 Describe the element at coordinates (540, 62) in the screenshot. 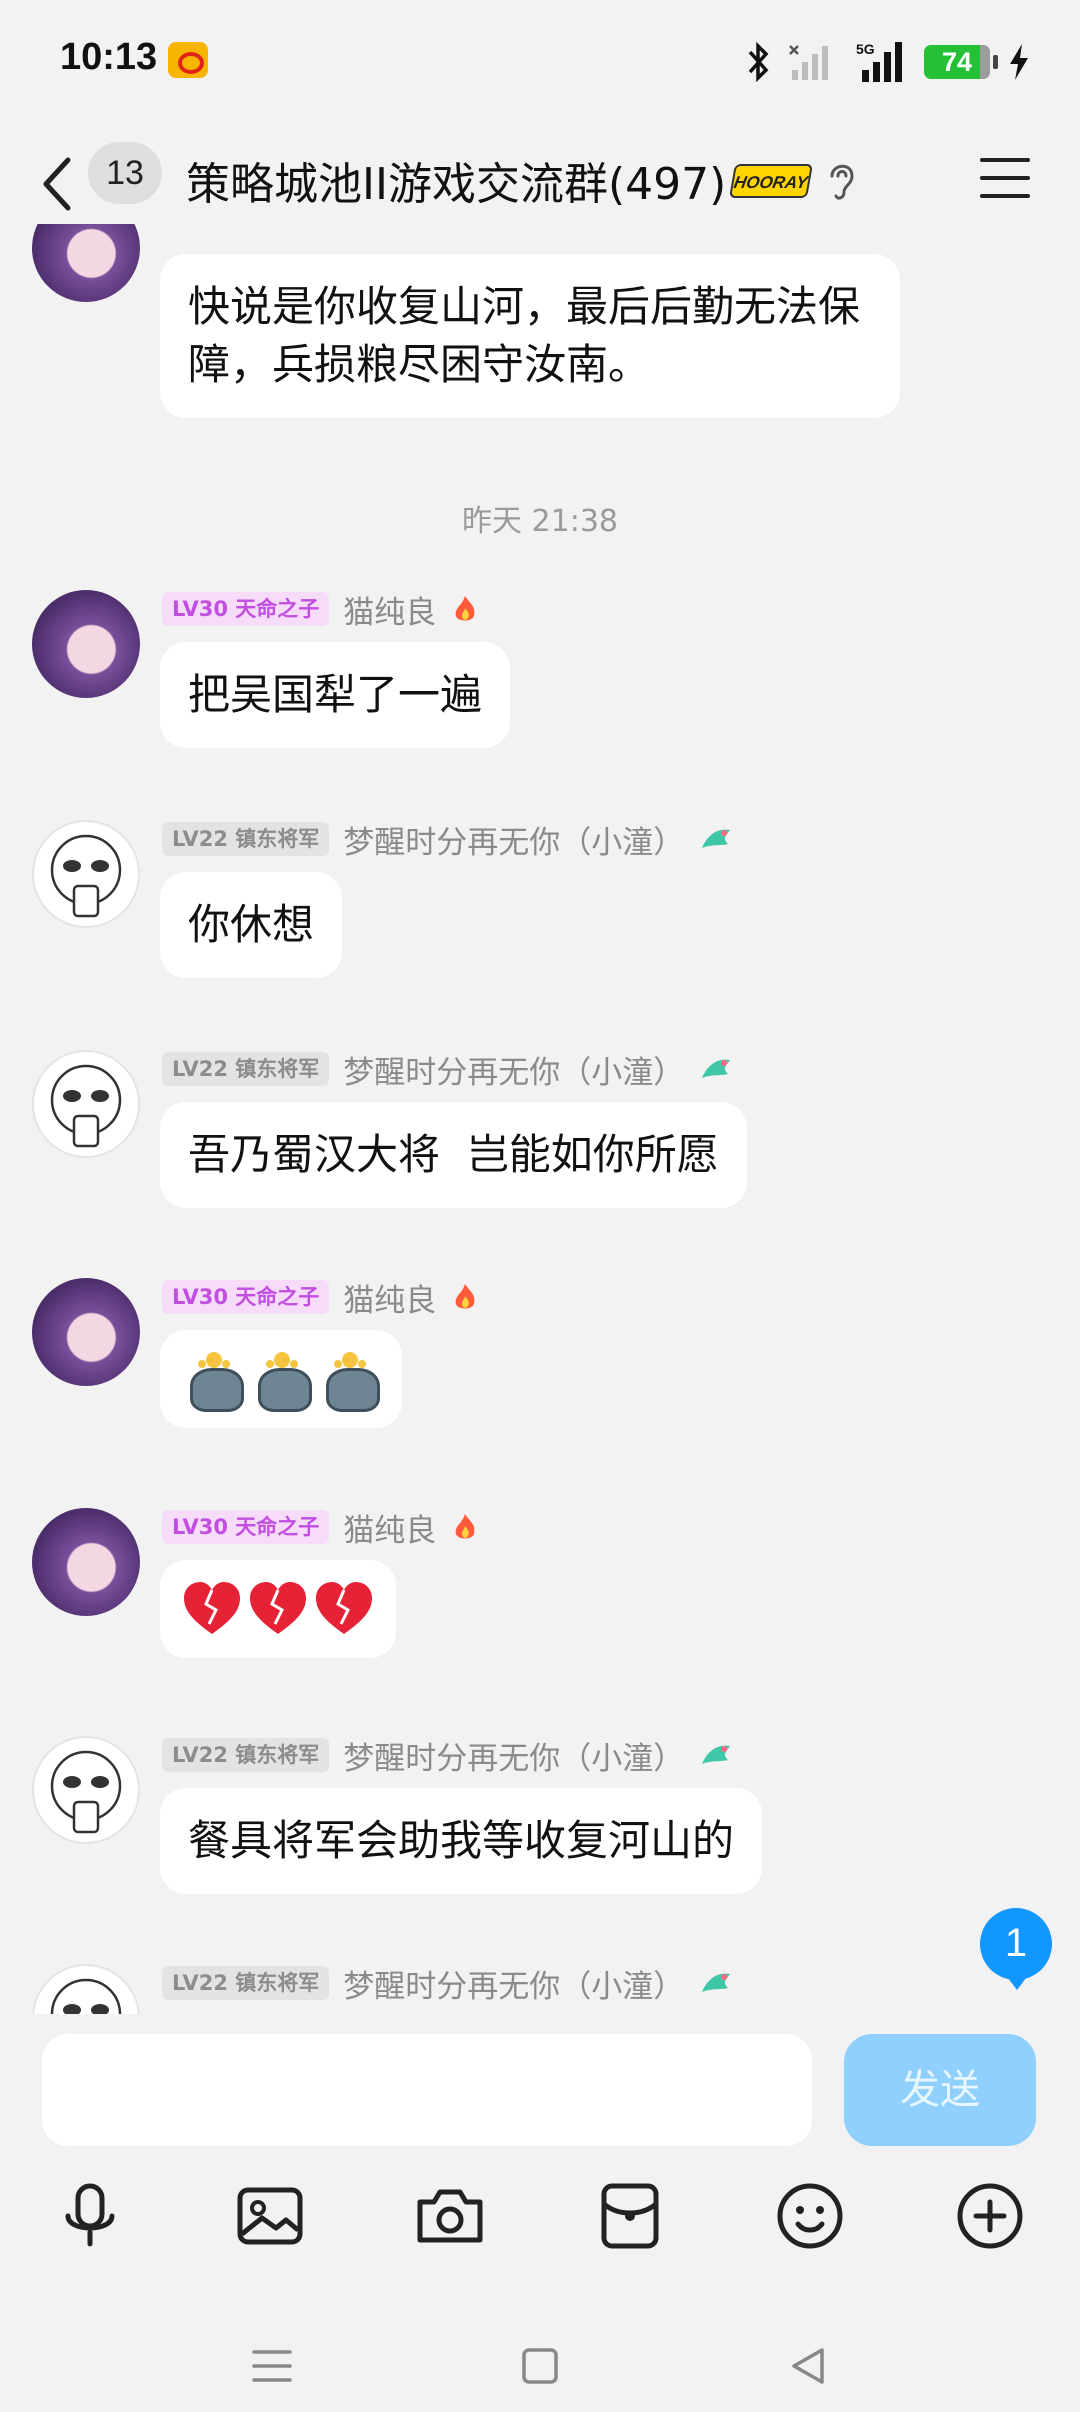

I see `status-bar: 10:13 5G 74` at that location.